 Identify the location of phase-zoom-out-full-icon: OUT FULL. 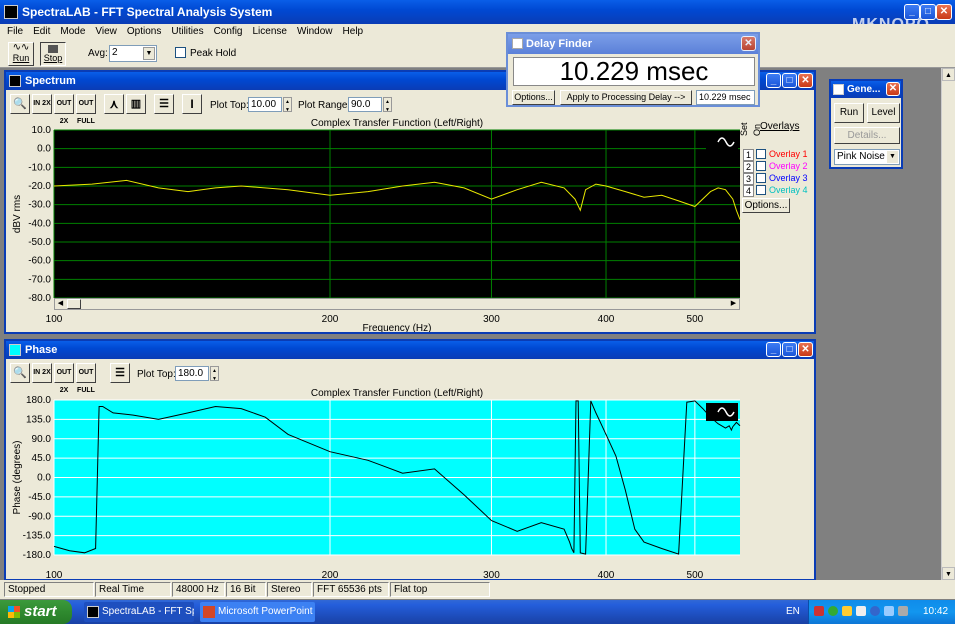
(86, 378).